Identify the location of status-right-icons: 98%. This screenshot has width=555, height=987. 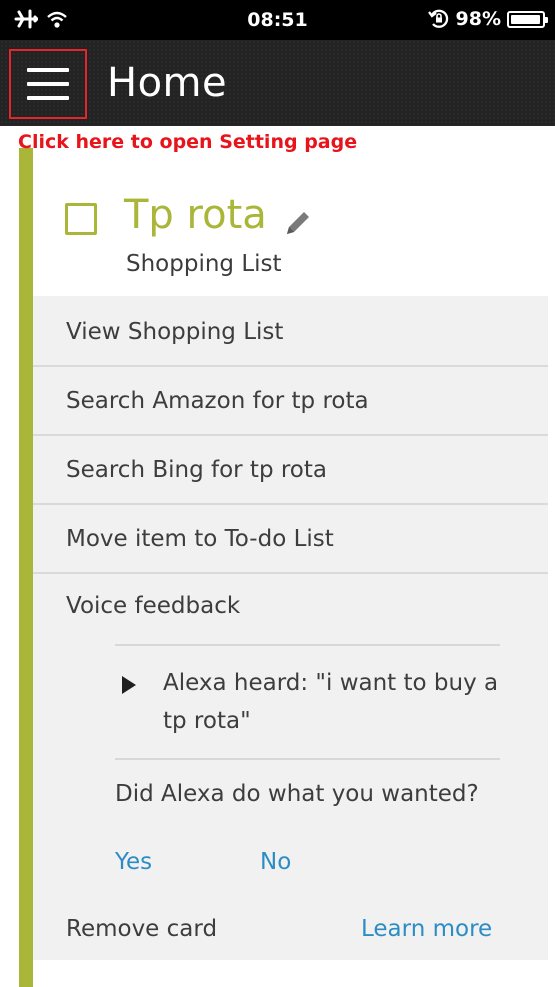
(487, 19).